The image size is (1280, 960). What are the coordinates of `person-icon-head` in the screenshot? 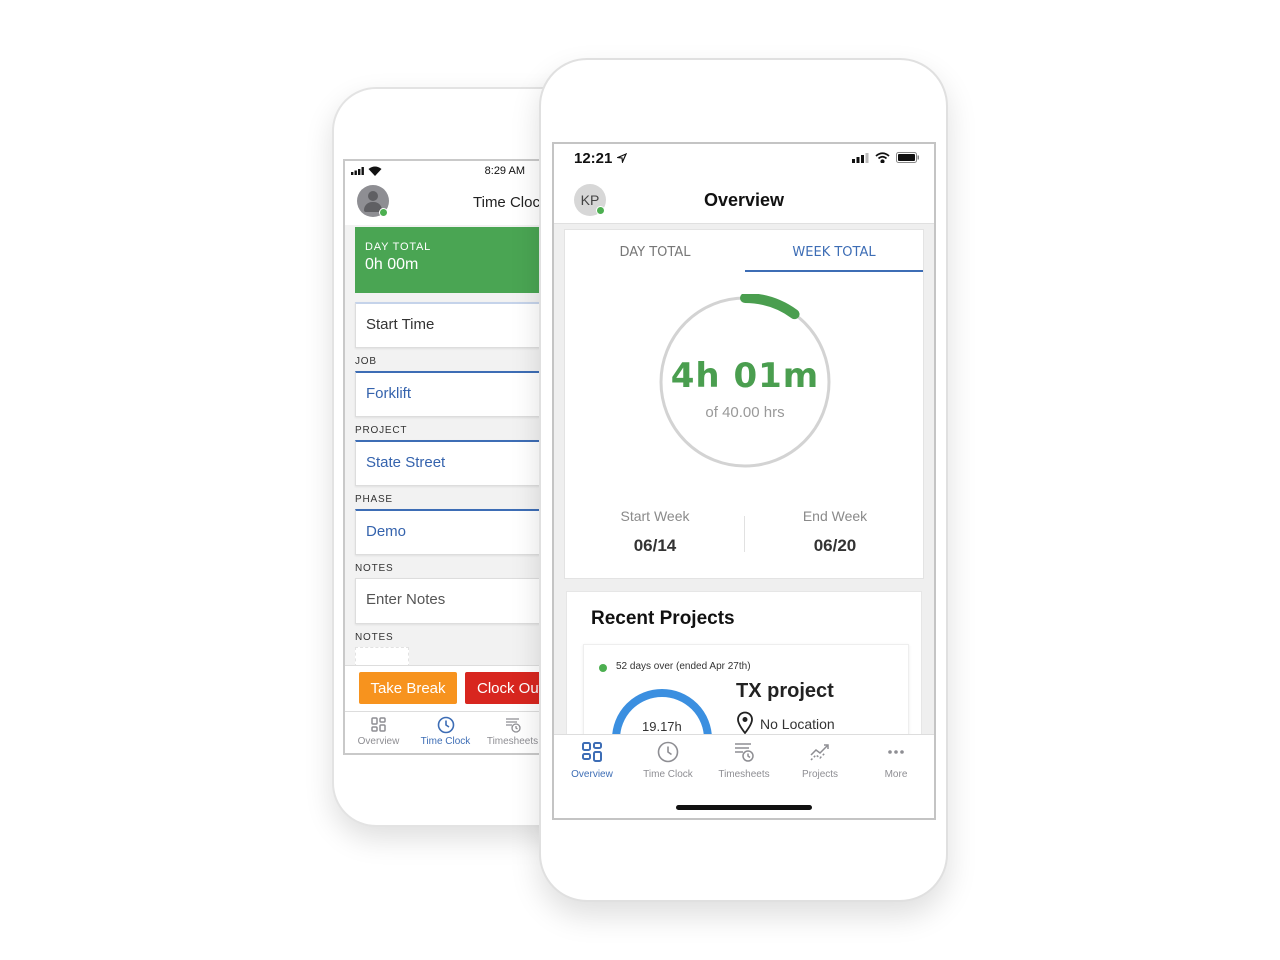 It's located at (373, 196).